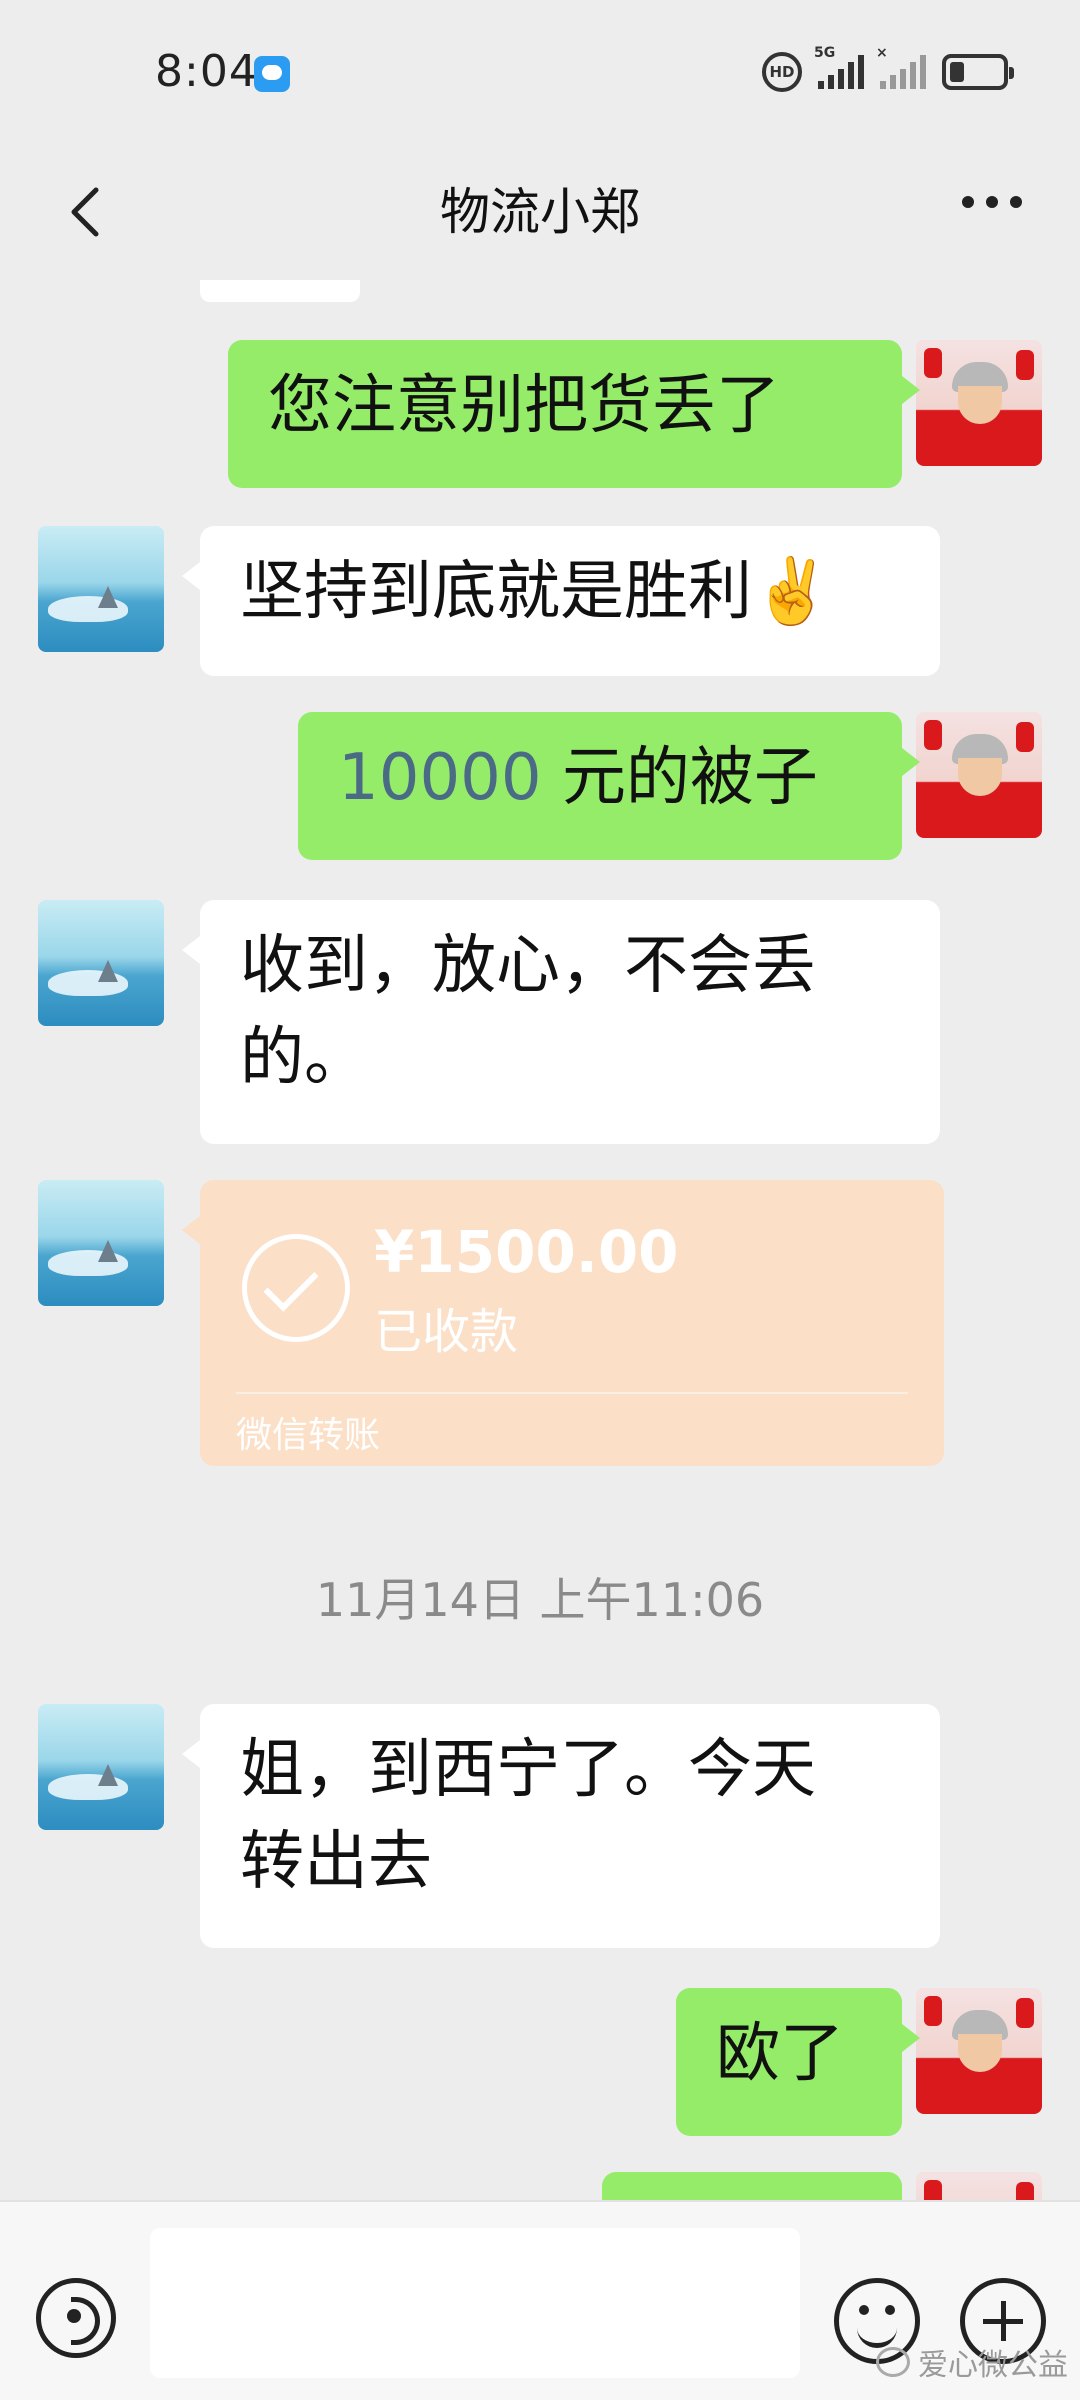 This screenshot has width=1080, height=2400. I want to click on check-circle-icon, so click(296, 1288).